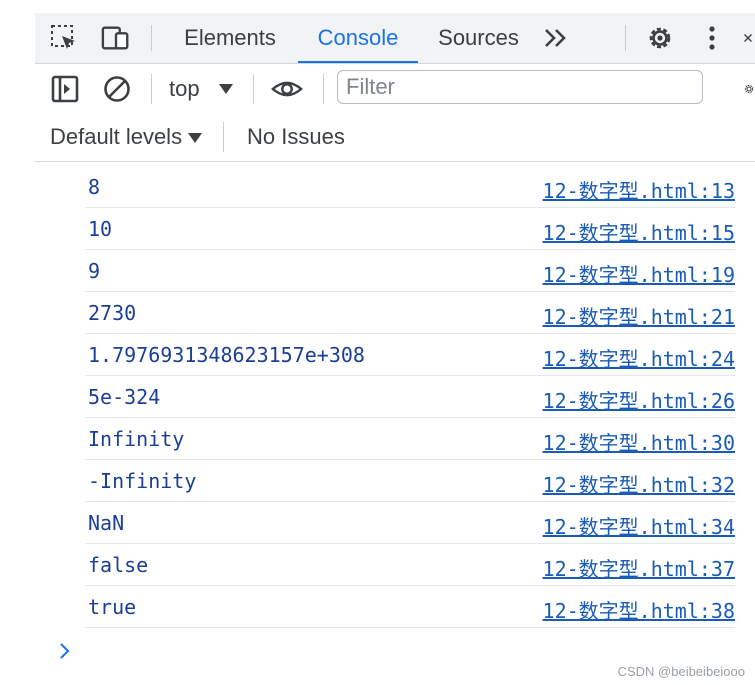  Describe the element at coordinates (410, 523) in the screenshot. I see `console-message-row: NaN 12-数字型.html:34` at that location.